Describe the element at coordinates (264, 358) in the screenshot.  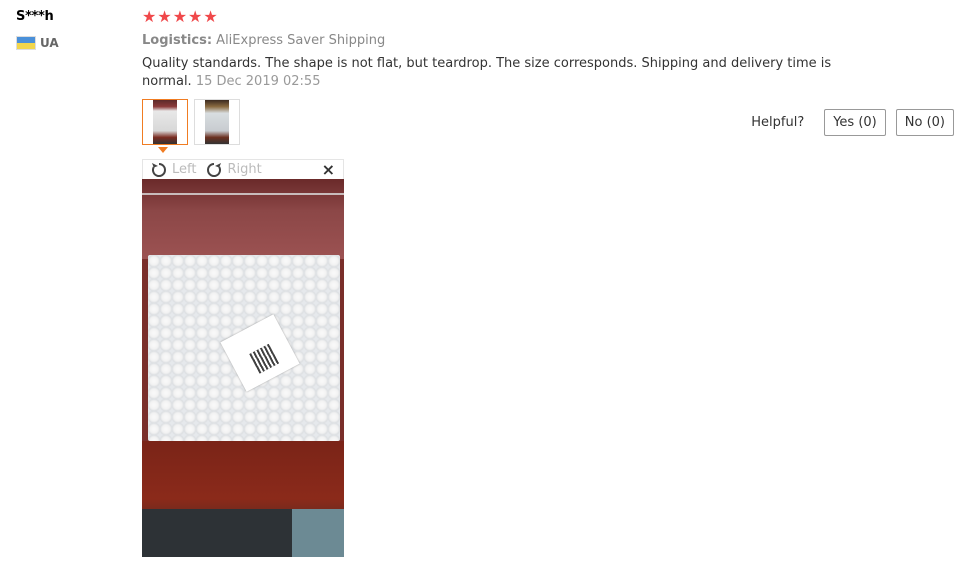
I see `qr-code-icon` at that location.